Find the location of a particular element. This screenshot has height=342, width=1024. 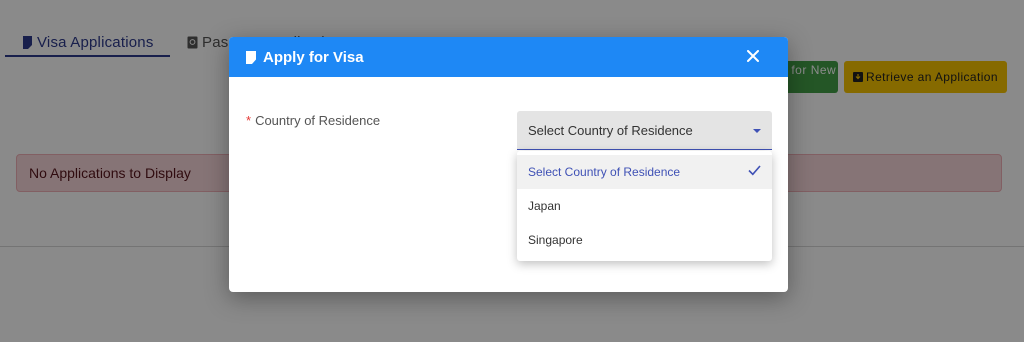

country-of-residence-select: Select Country of Residence is located at coordinates (644, 130).